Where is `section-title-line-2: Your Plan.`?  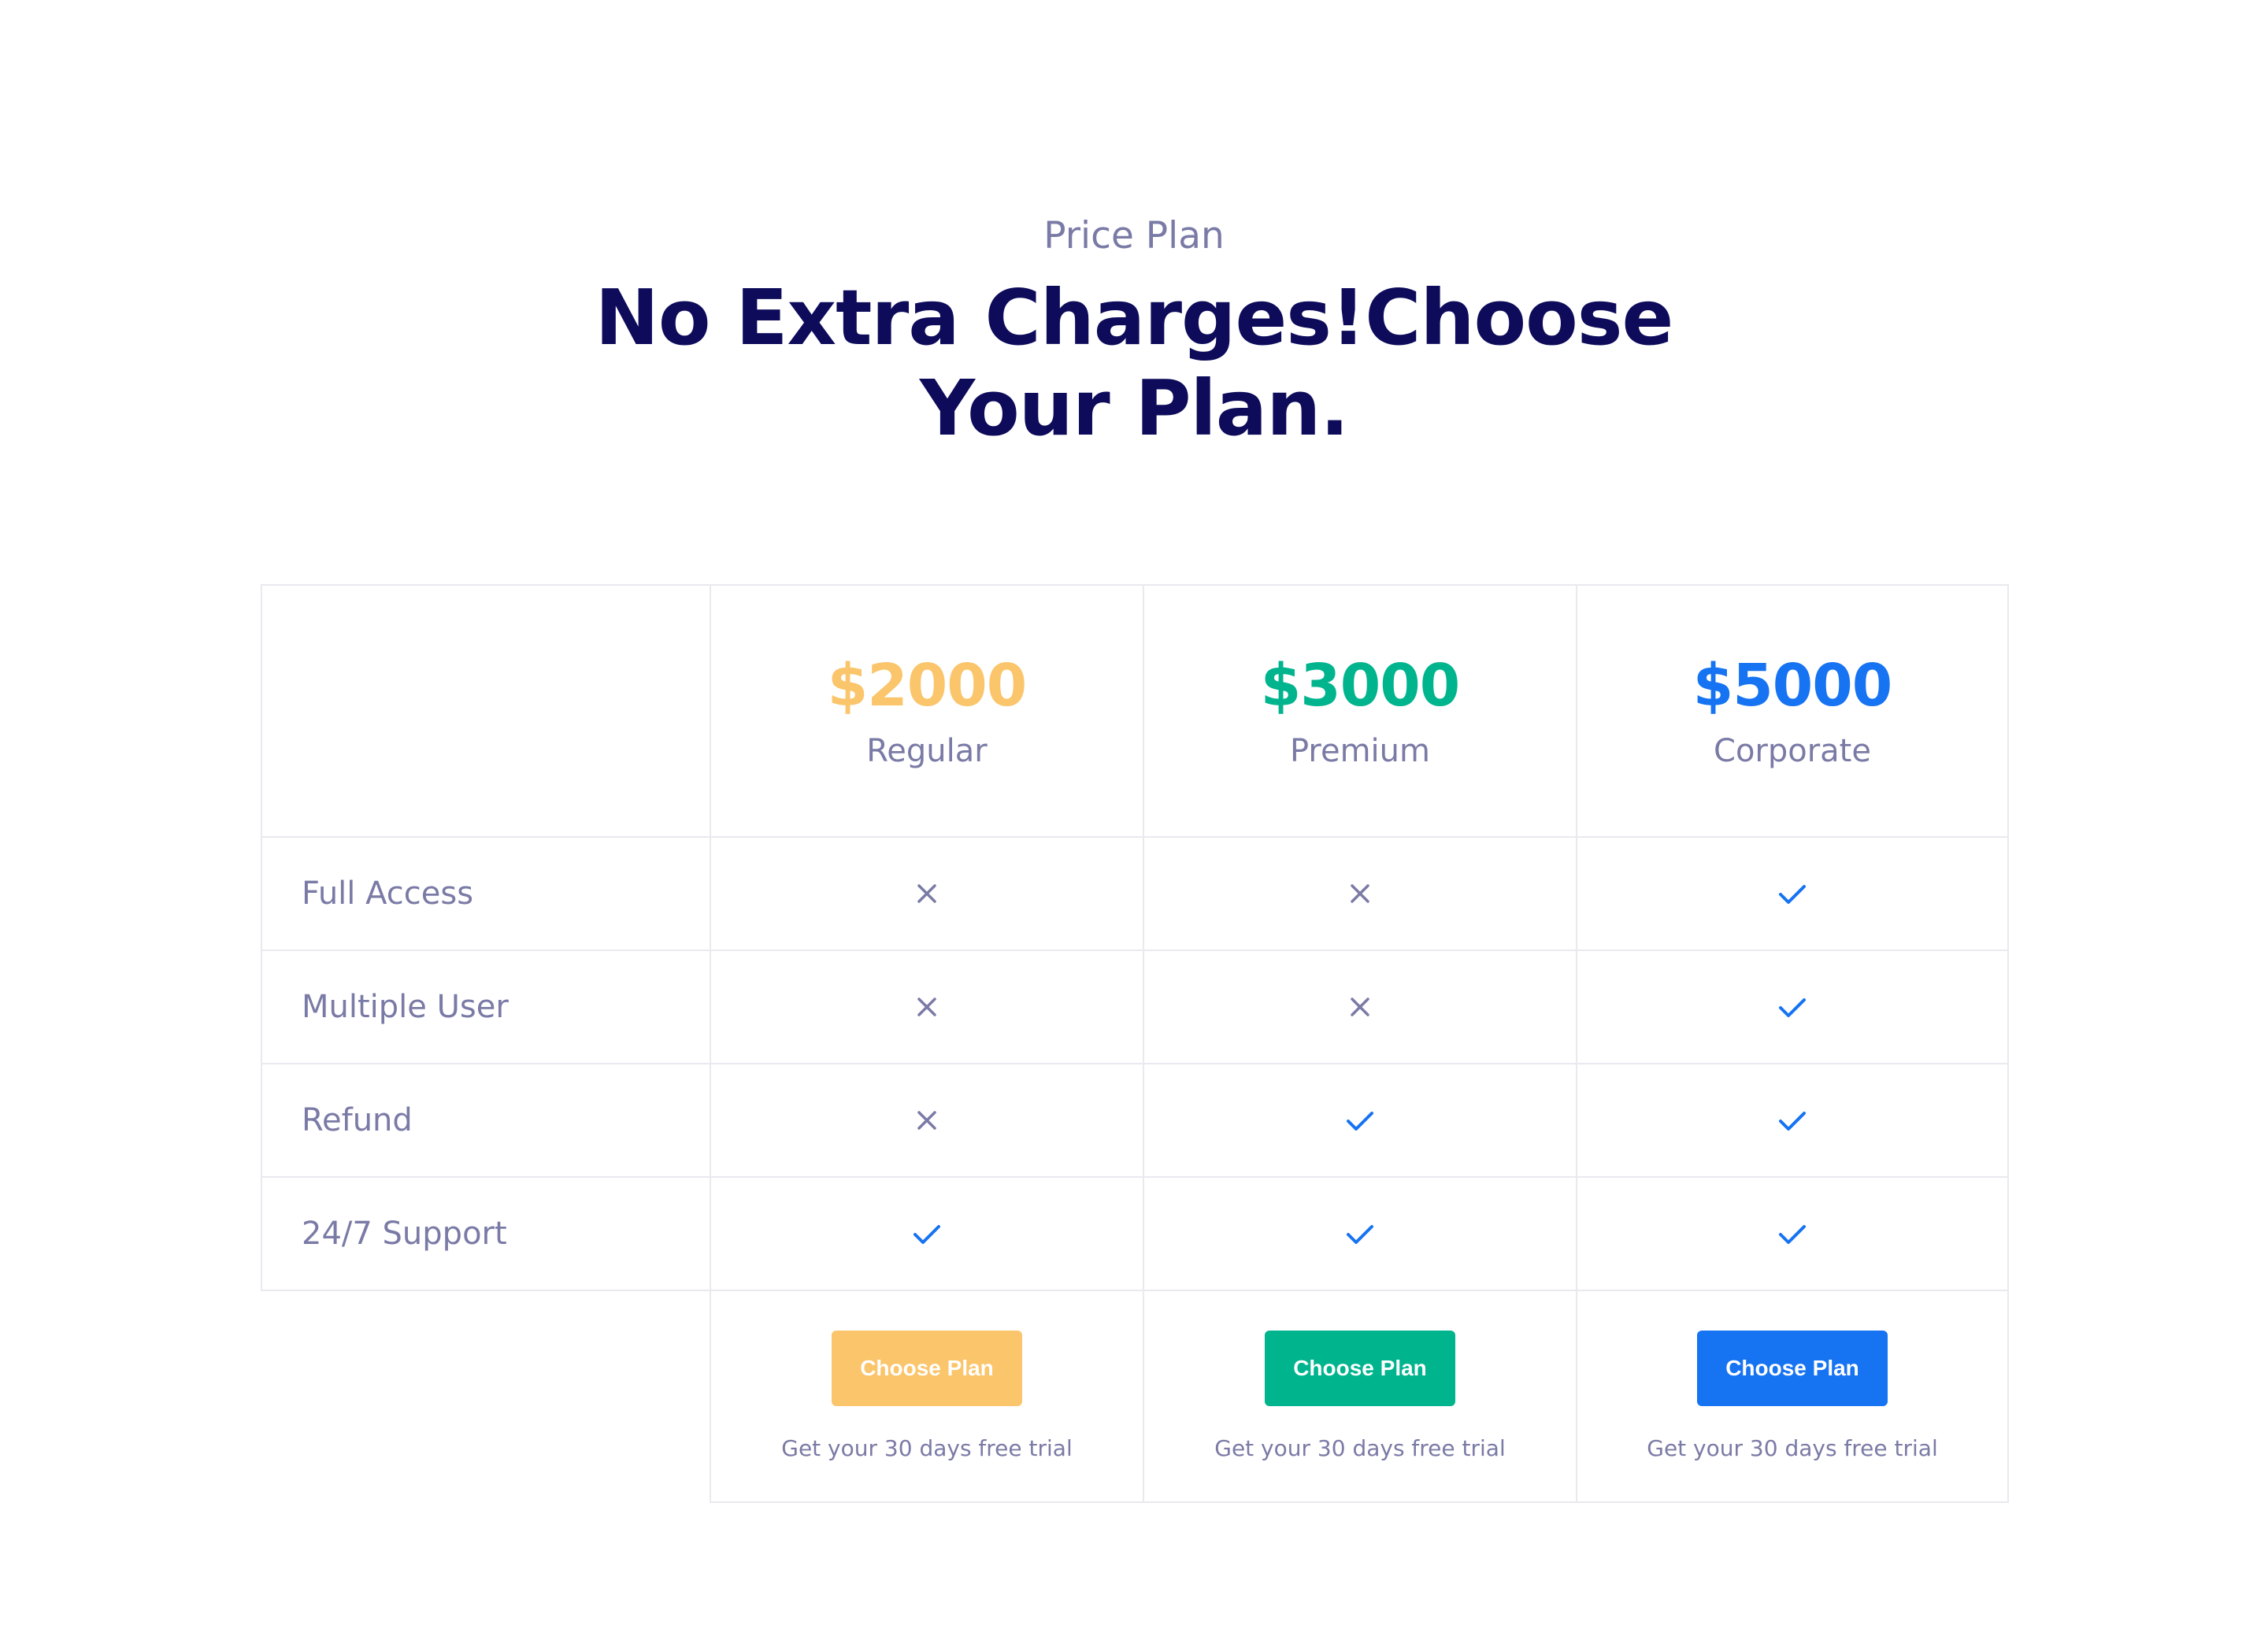 section-title-line-2: Your Plan. is located at coordinates (1134, 408).